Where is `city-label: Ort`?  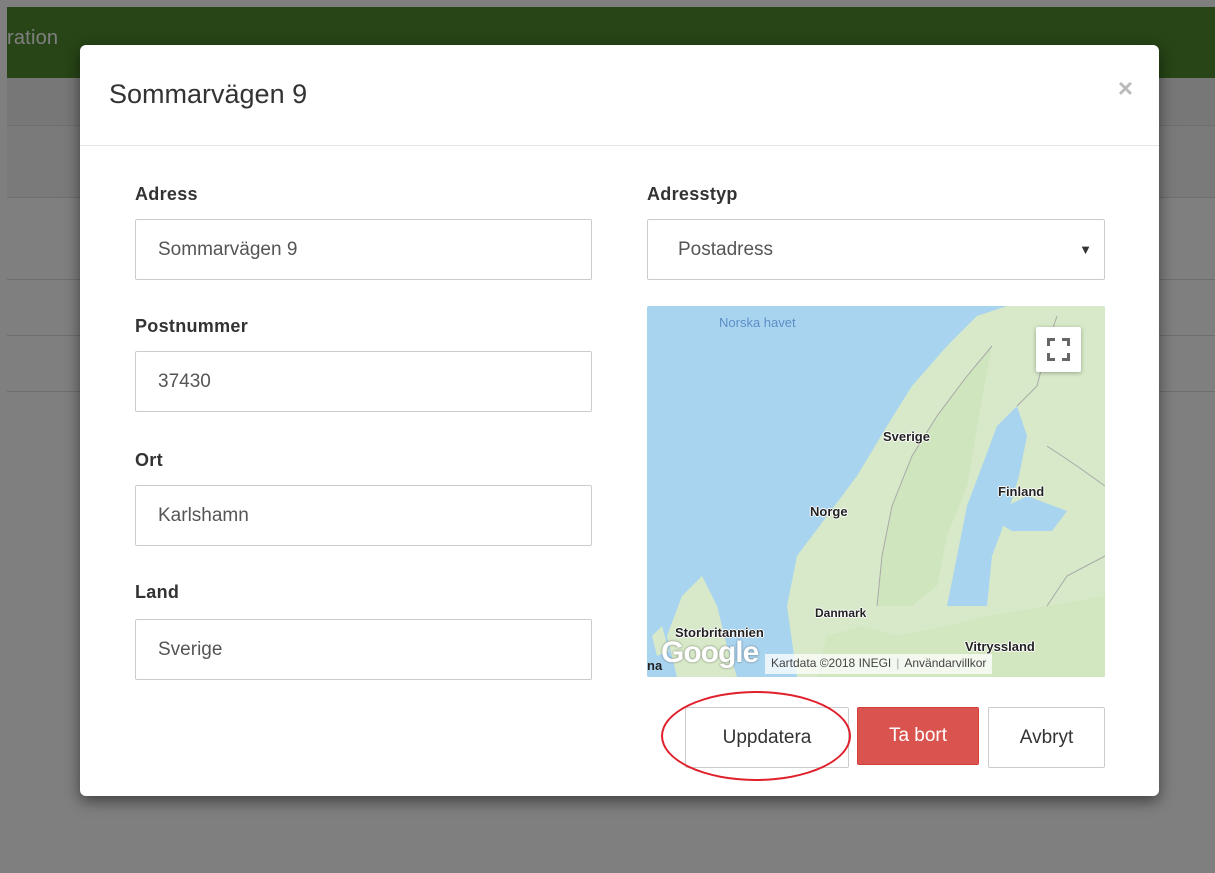 city-label: Ort is located at coordinates (149, 460).